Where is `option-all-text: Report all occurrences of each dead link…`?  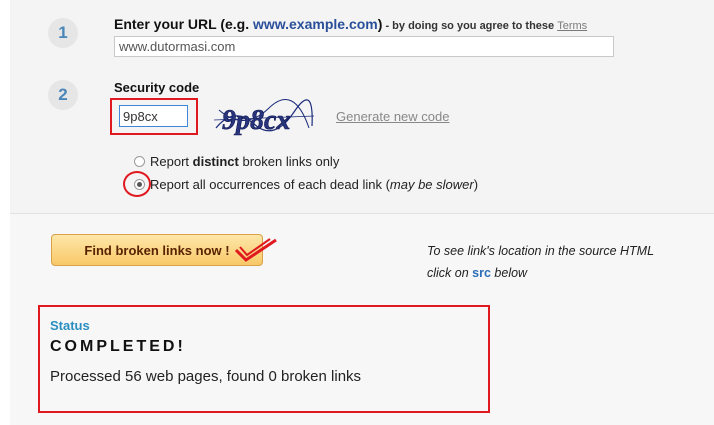 option-all-text: Report all occurrences of each dead link… is located at coordinates (270, 184).